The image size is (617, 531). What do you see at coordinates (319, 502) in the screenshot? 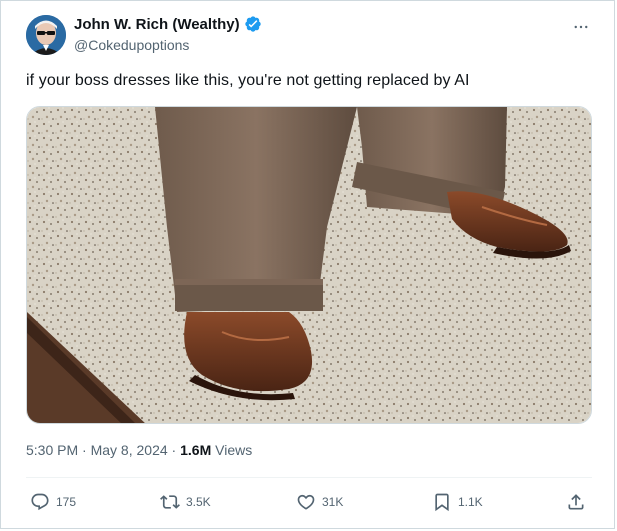
I see `like-button: 31K` at bounding box center [319, 502].